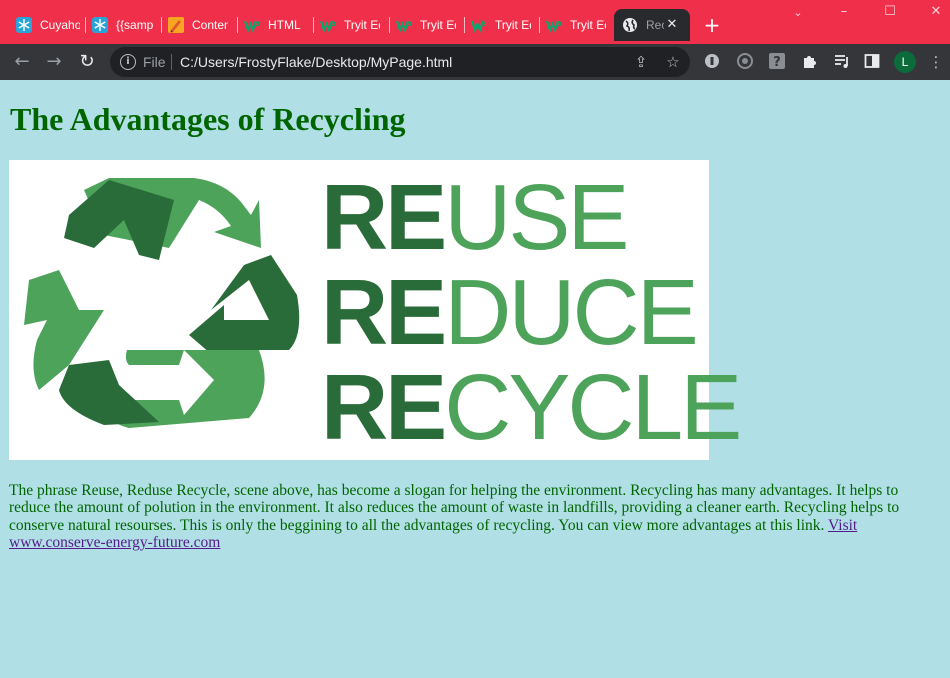 The height and width of the screenshot is (678, 950). Describe the element at coordinates (316, 62) in the screenshot. I see `url-text: C:/Users/FrostyFlake/Desktop/MyPage.html` at that location.